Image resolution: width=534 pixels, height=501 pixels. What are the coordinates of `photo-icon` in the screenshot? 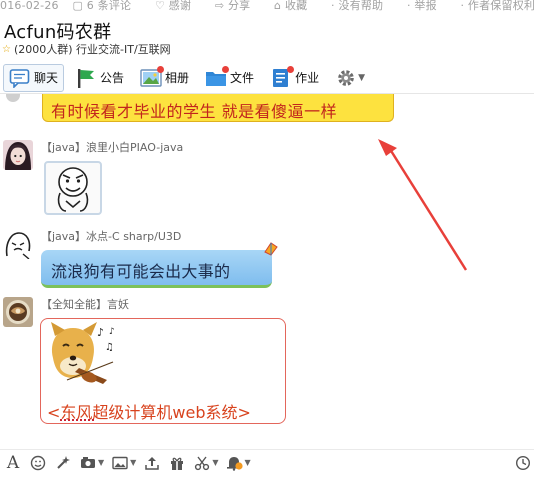 It's located at (152, 76).